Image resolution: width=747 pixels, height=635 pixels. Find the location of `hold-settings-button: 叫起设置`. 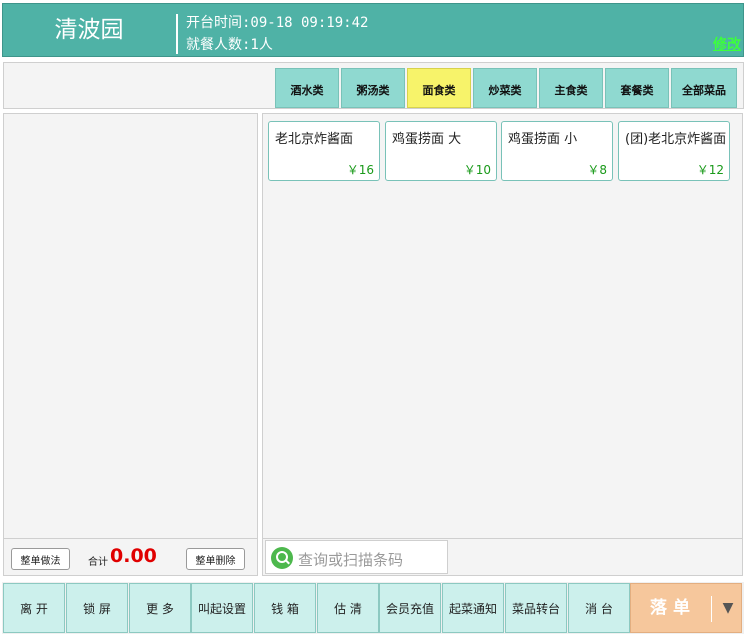

hold-settings-button: 叫起设置 is located at coordinates (222, 608).